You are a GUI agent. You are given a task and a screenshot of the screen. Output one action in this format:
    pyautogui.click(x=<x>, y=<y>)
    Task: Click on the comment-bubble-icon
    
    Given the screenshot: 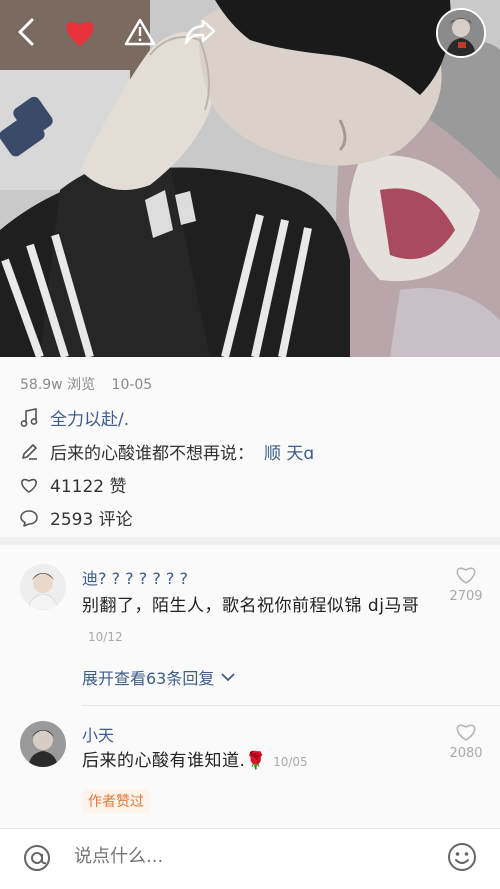 What is the action you would take?
    pyautogui.click(x=29, y=518)
    